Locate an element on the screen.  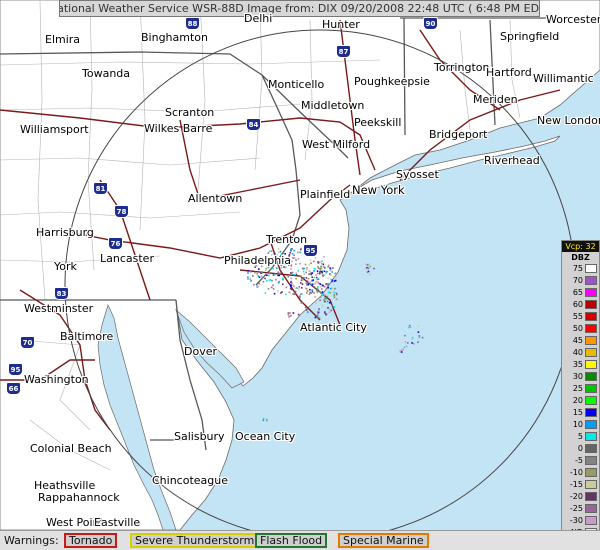
vcp-label: Vcp: 32 is located at coordinates (580, 246).